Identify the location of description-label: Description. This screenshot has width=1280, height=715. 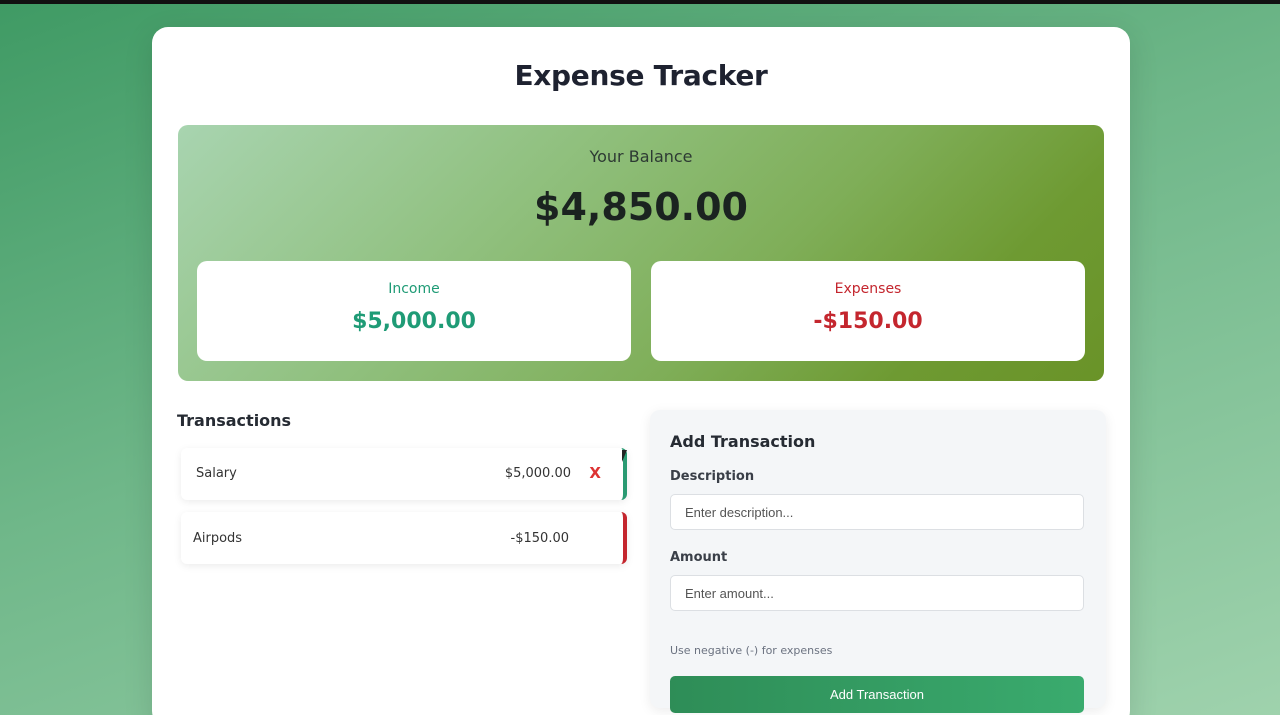
(712, 476).